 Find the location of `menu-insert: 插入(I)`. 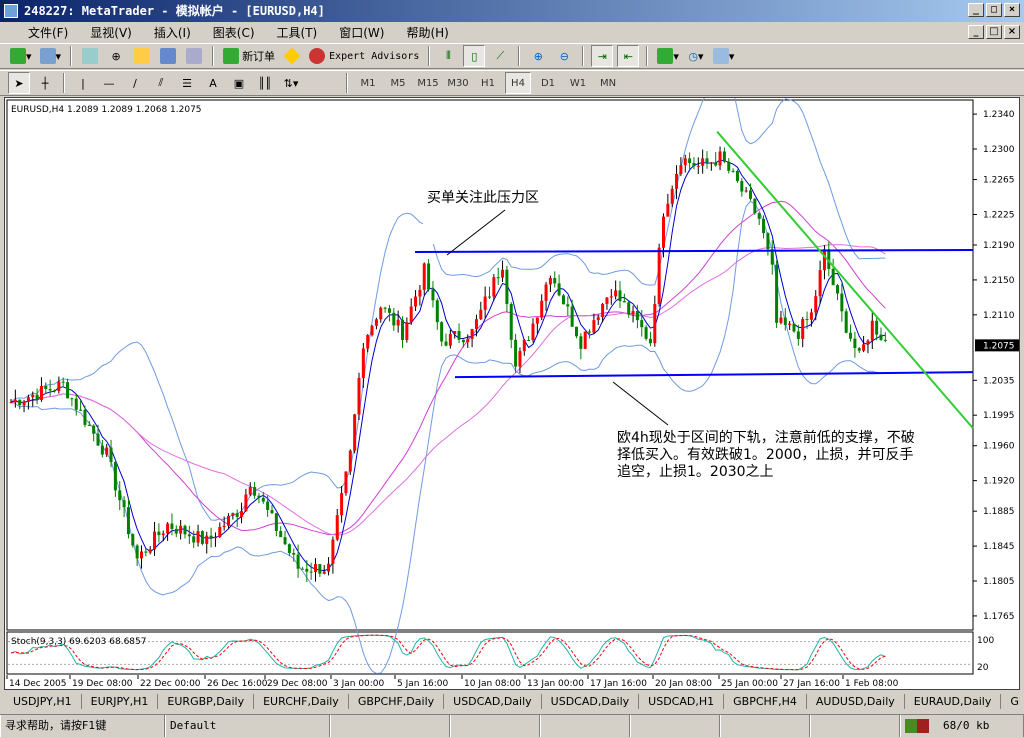

menu-insert: 插入(I) is located at coordinates (172, 32).